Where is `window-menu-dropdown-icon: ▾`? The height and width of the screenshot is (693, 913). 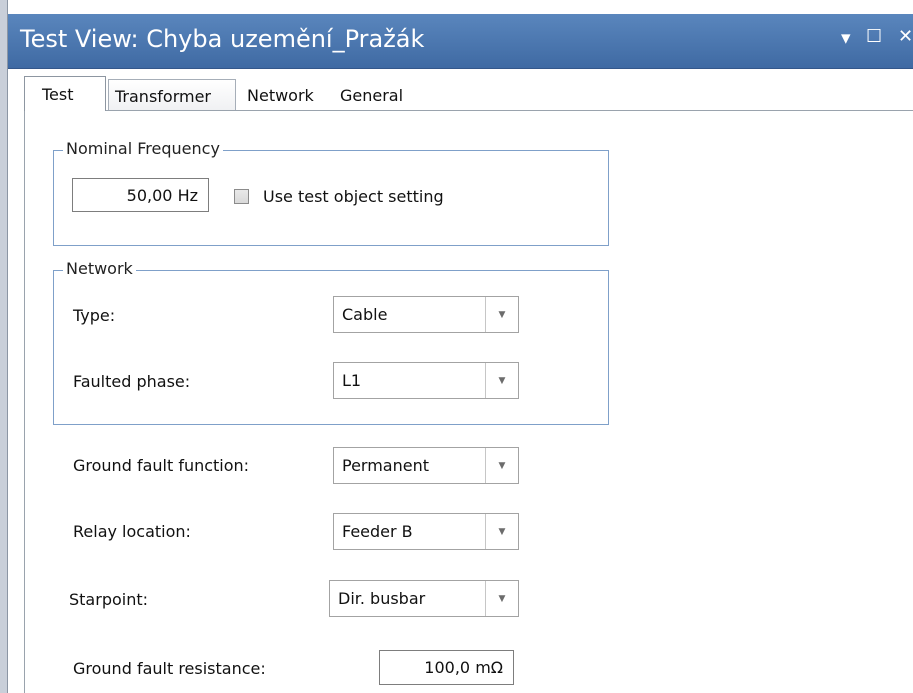 window-menu-dropdown-icon: ▾ is located at coordinates (846, 38).